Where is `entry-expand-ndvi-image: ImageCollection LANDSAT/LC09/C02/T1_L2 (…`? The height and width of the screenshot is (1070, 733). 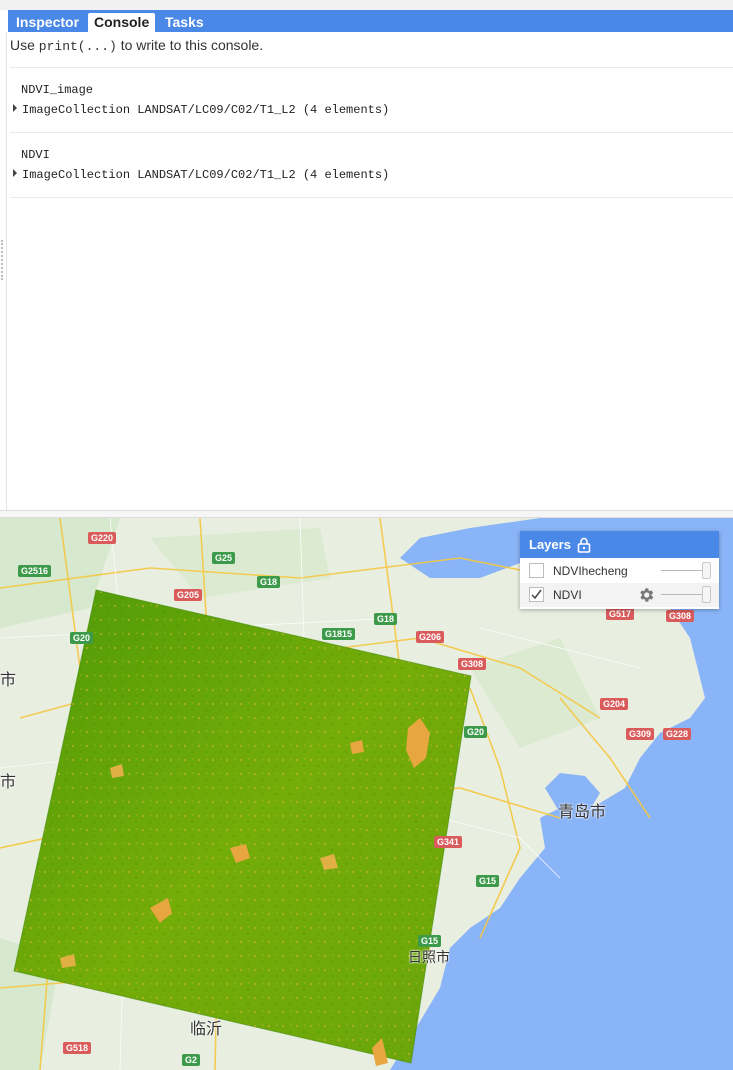
entry-expand-ndvi-image: ImageCollection LANDSAT/LC09/C02/T1_L2 (… is located at coordinates (201, 110).